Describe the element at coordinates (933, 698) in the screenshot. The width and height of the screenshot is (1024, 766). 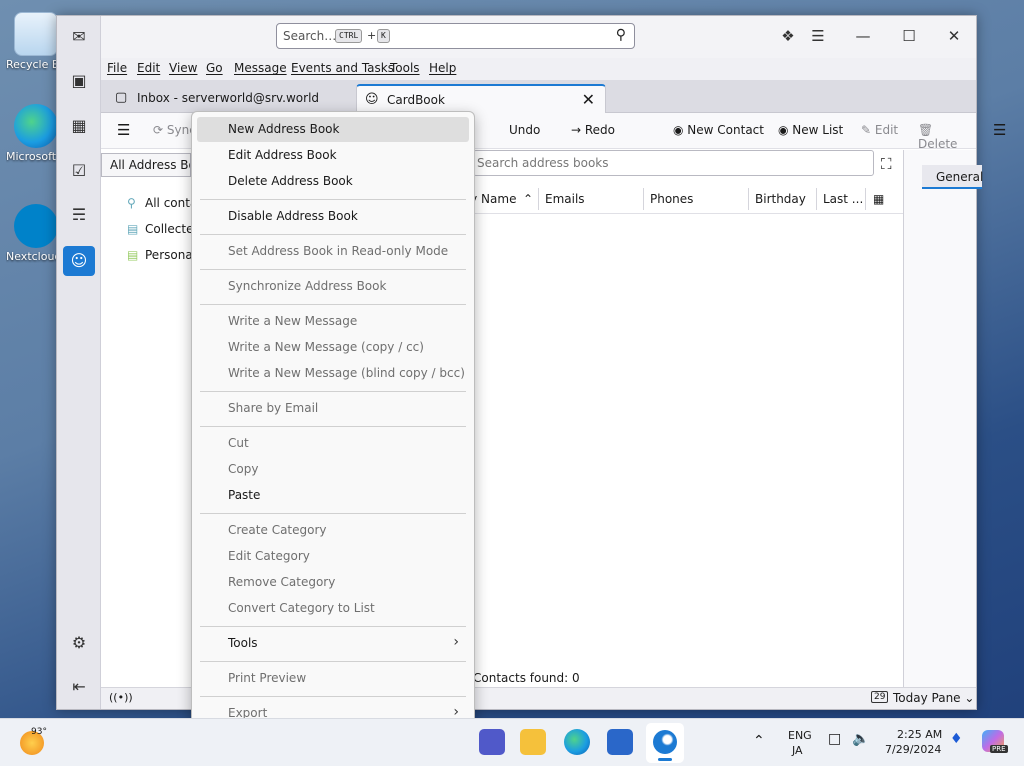
I see `today-pane-toggle: Today Pane ⌄` at that location.